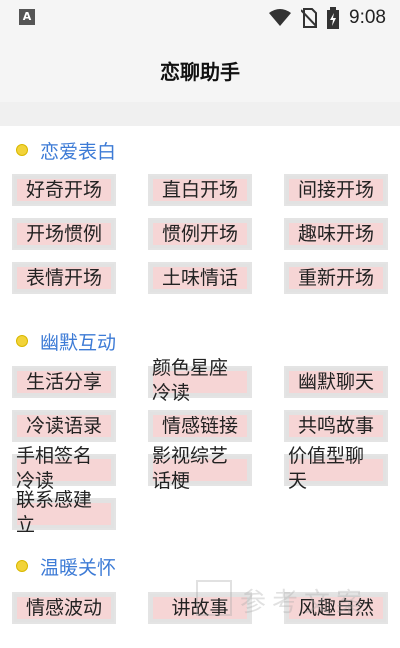 This screenshot has height=648, width=400. I want to click on section-header-care: 温暖关怀, so click(66, 566).